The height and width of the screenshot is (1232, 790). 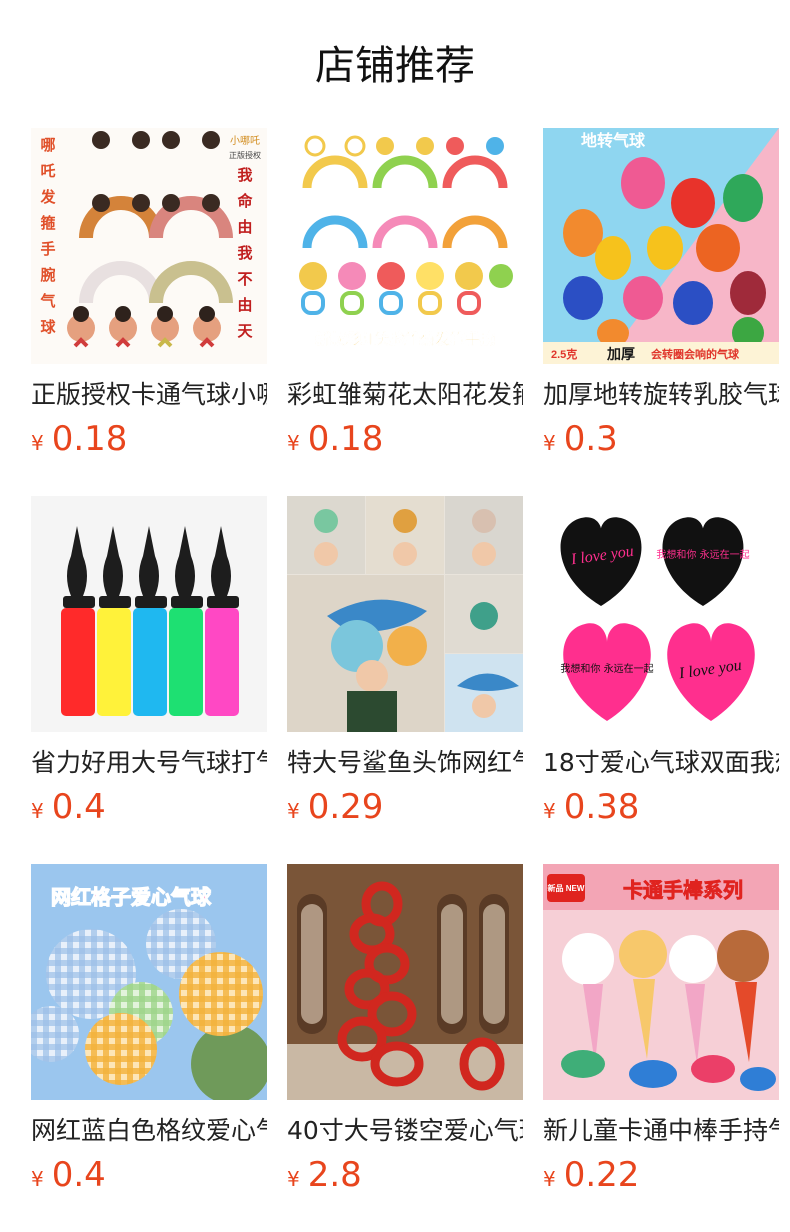 What do you see at coordinates (405, 1131) in the screenshot?
I see `product-name: 40寸大号镂空爱心气球` at bounding box center [405, 1131].